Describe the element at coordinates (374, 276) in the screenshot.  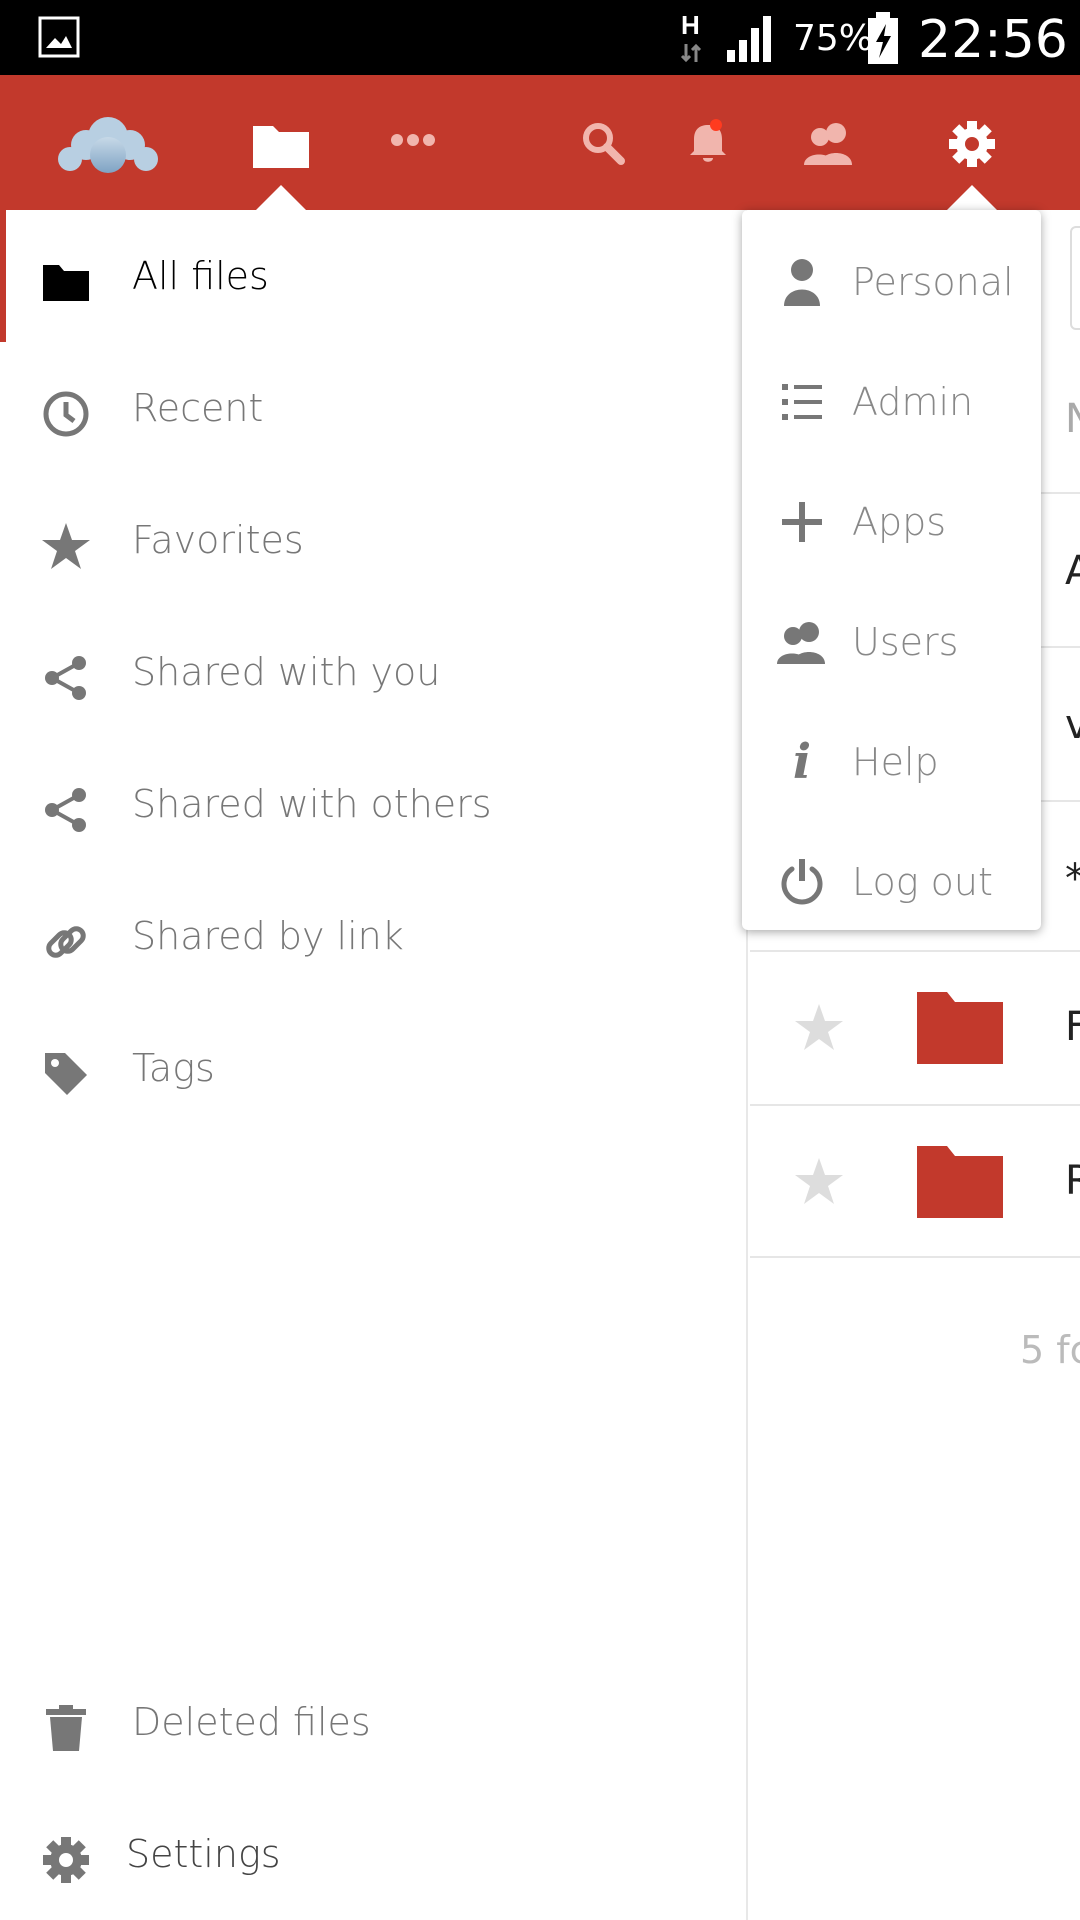
I see `nav-item-all-files: All files` at that location.